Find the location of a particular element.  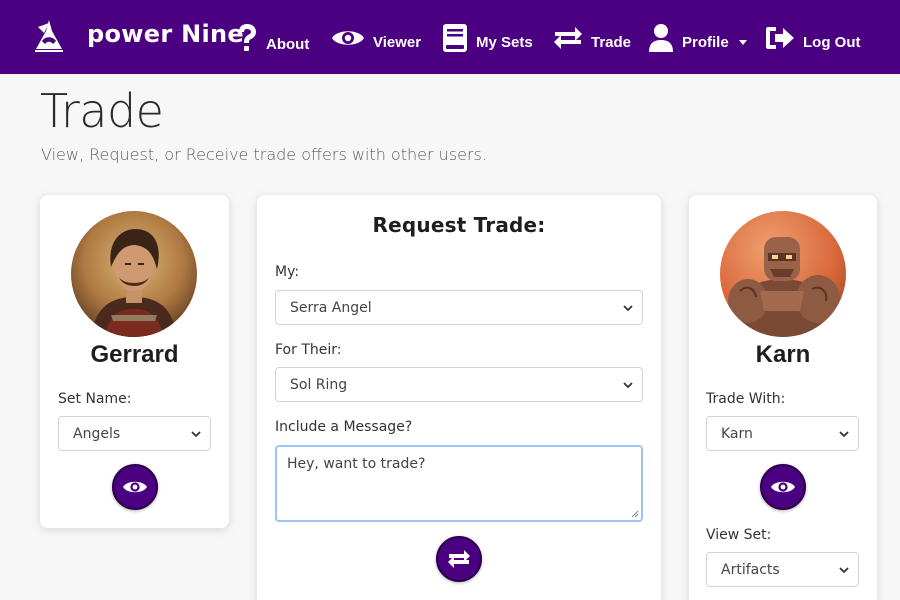

nav-my-sets-label: My Sets is located at coordinates (504, 42).